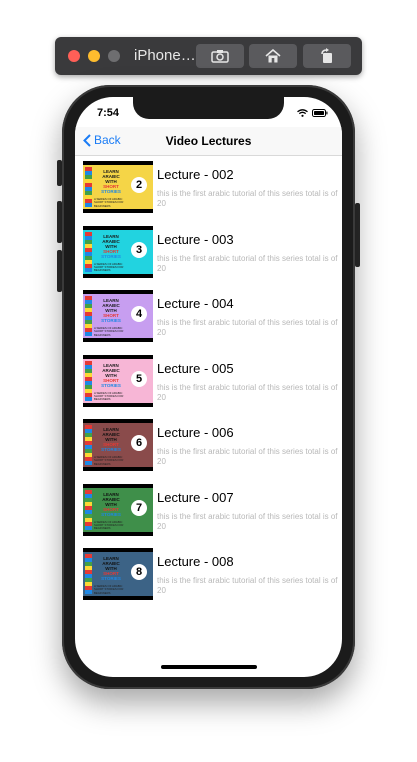 The height and width of the screenshot is (762, 417). I want to click on wifi-icon, so click(302, 113).